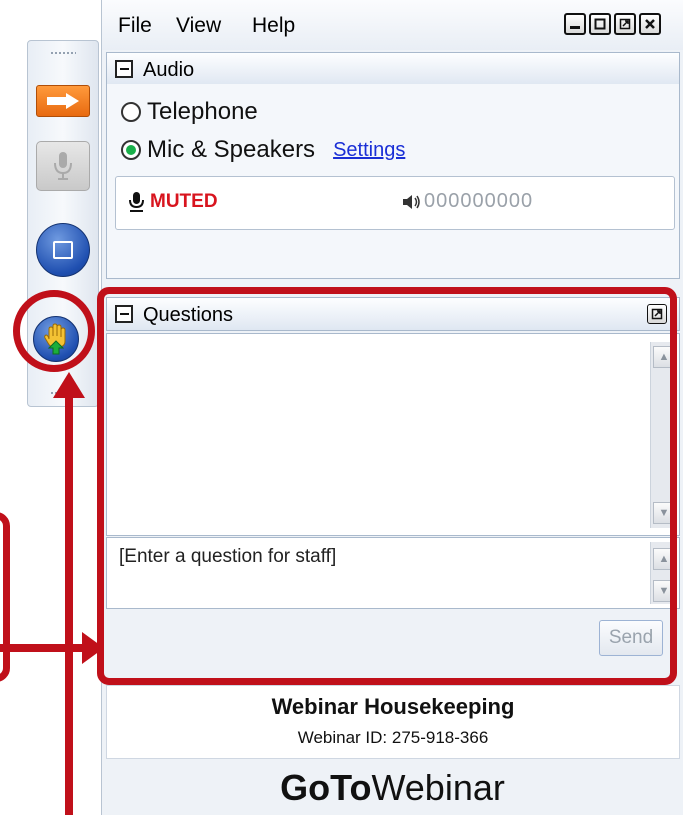 Image resolution: width=687 pixels, height=815 pixels. I want to click on arrow-right-icon, so click(63, 101).